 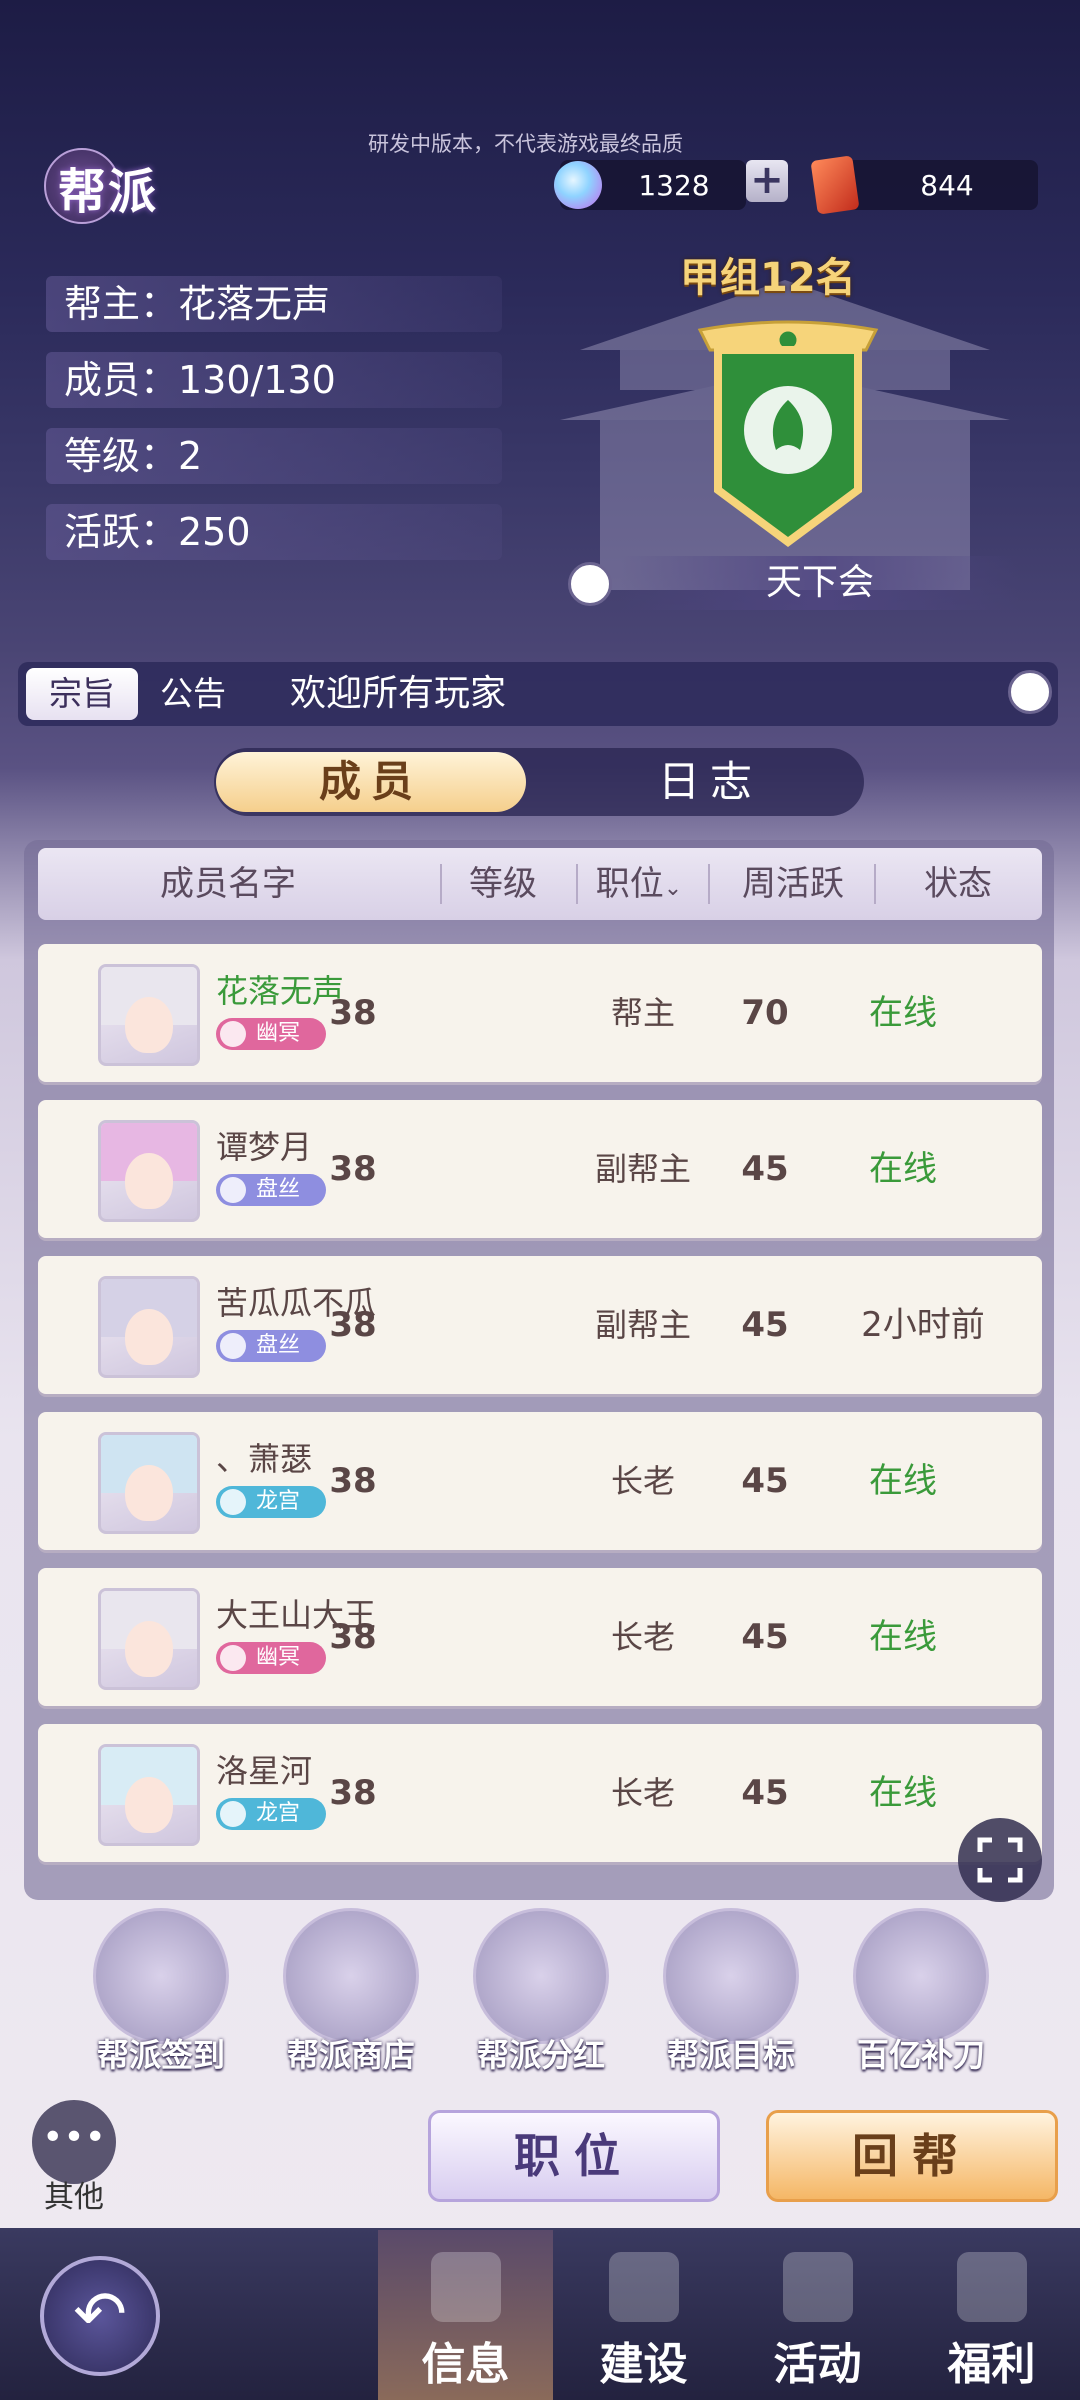 What do you see at coordinates (228, 884) in the screenshot?
I see `header-name: 成员名字` at bounding box center [228, 884].